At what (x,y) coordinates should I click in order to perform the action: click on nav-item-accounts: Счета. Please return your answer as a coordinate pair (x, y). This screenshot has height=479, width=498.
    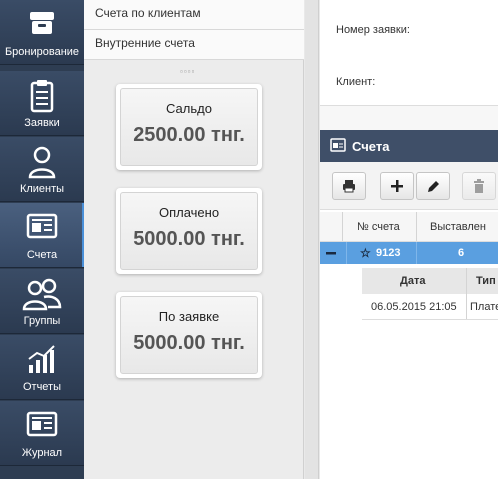
    Looking at the image, I should click on (42, 235).